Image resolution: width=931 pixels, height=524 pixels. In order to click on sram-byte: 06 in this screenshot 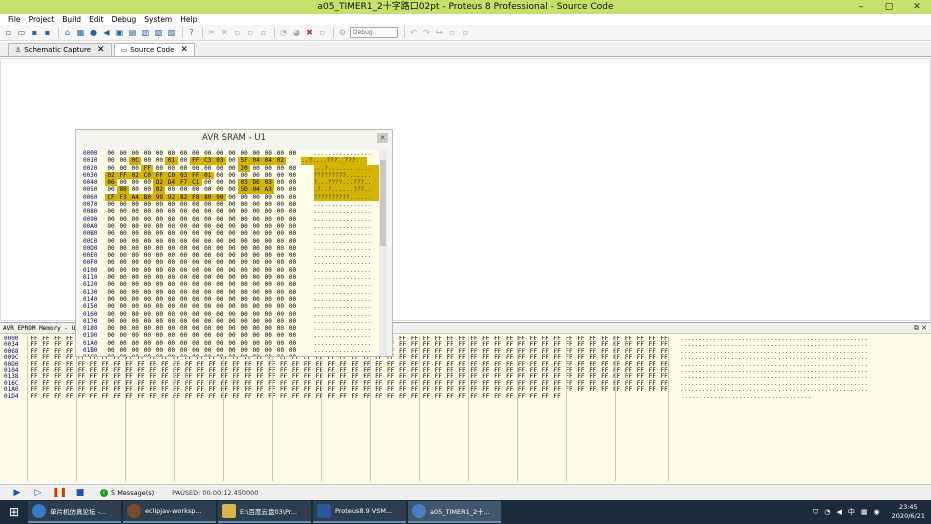, I will do `click(111, 183)`.